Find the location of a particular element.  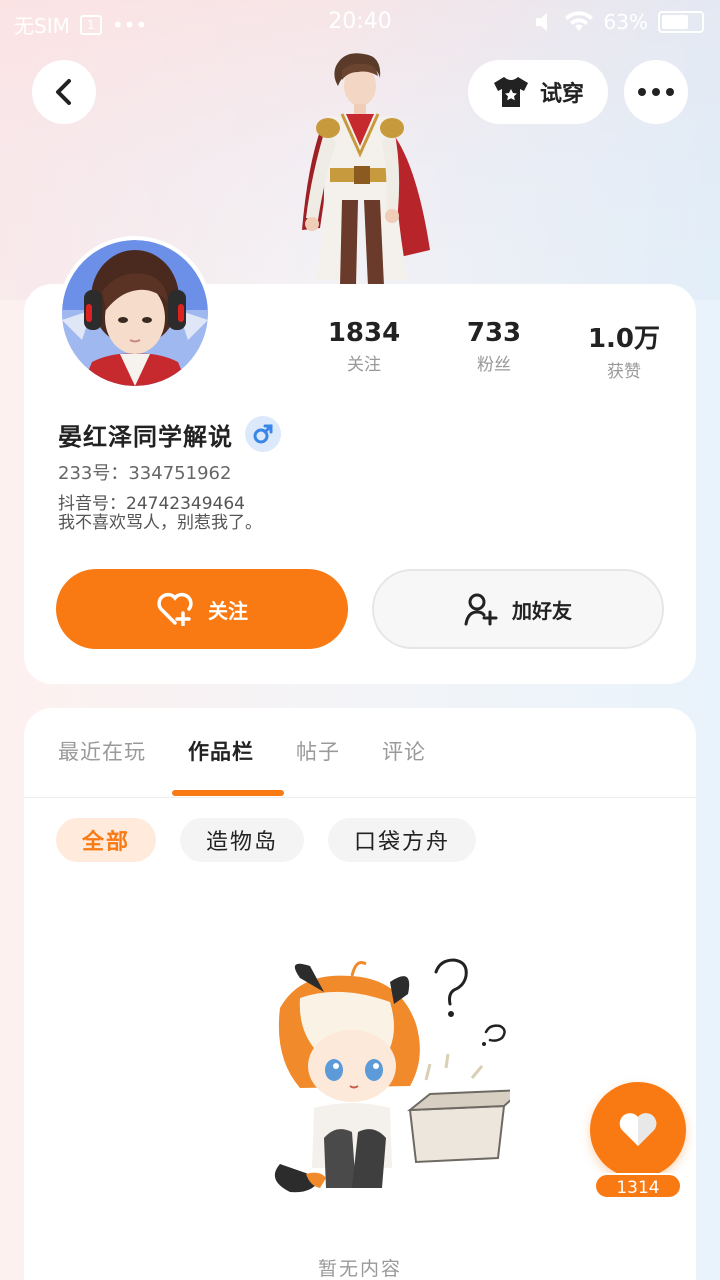

mute-icon is located at coordinates (541, 22).